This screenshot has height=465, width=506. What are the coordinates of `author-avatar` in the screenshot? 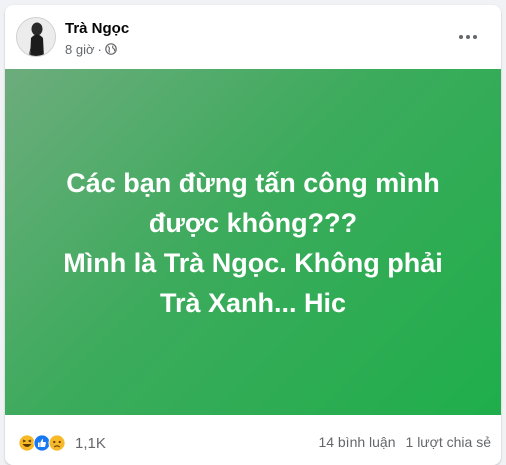 It's located at (36, 37).